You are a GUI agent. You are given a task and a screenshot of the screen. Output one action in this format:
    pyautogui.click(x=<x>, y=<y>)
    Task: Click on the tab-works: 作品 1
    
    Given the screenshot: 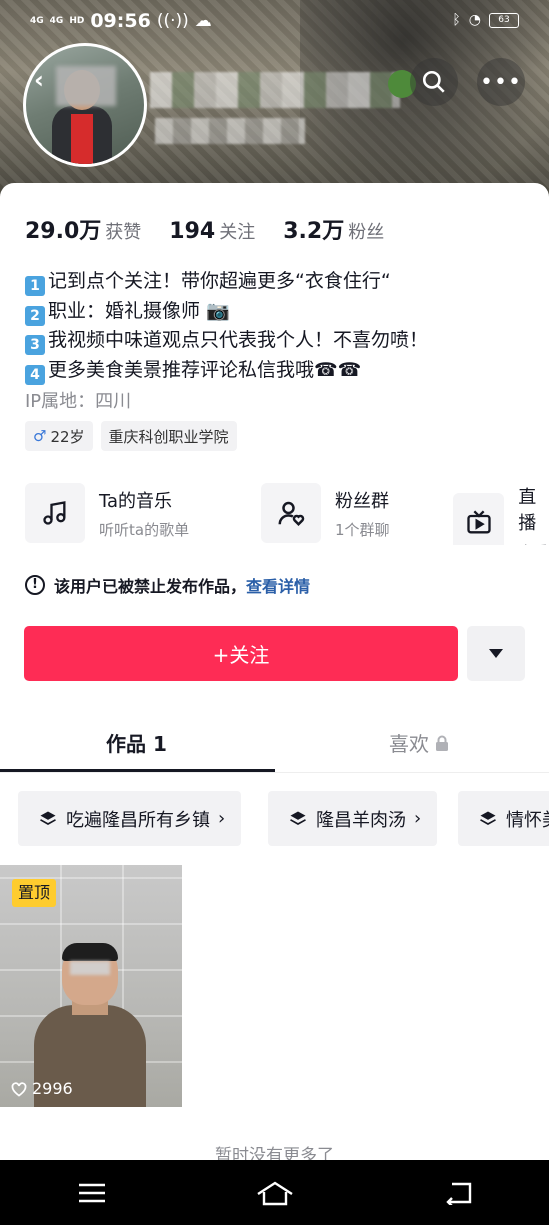 What is the action you would take?
    pyautogui.click(x=136, y=742)
    